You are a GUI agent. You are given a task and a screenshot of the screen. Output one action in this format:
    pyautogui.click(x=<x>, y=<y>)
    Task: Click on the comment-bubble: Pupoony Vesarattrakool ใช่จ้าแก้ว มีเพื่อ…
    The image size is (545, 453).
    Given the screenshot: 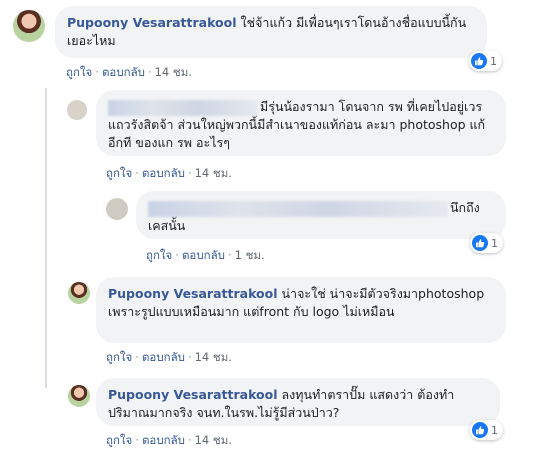 What is the action you would take?
    pyautogui.click(x=271, y=32)
    